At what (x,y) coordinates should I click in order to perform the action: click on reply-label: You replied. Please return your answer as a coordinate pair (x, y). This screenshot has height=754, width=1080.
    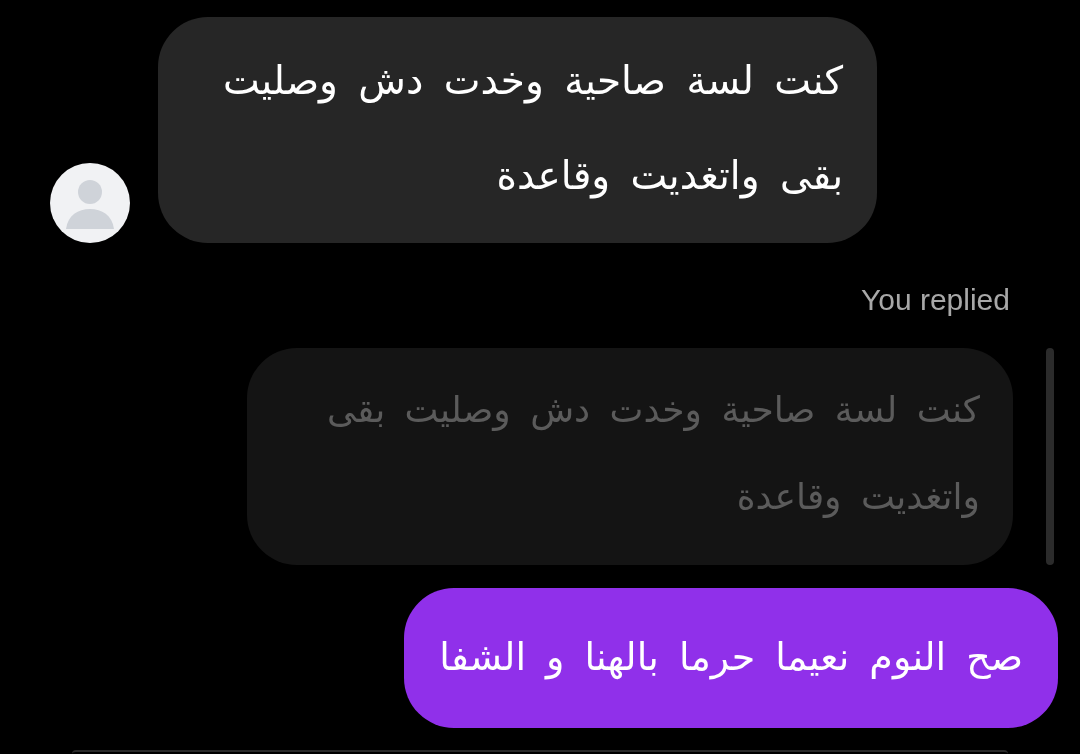
    Looking at the image, I should click on (935, 300).